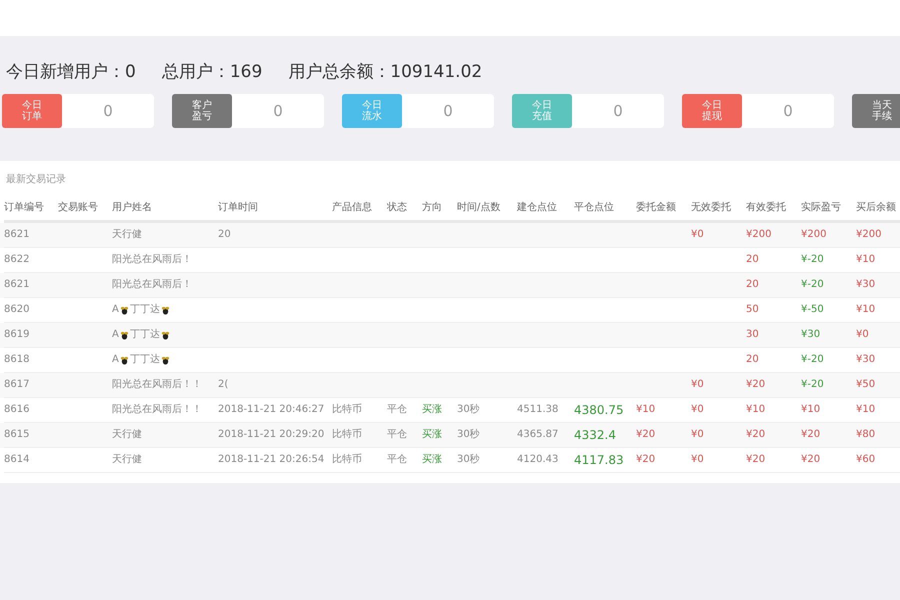 Image resolution: width=900 pixels, height=600 pixels. I want to click on table-cell-text: ¥-50, so click(812, 310).